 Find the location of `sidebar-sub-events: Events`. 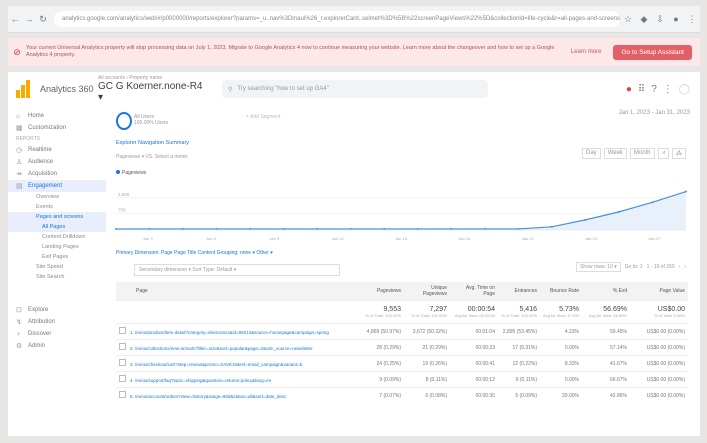

sidebar-sub-events: Events is located at coordinates (57, 207).